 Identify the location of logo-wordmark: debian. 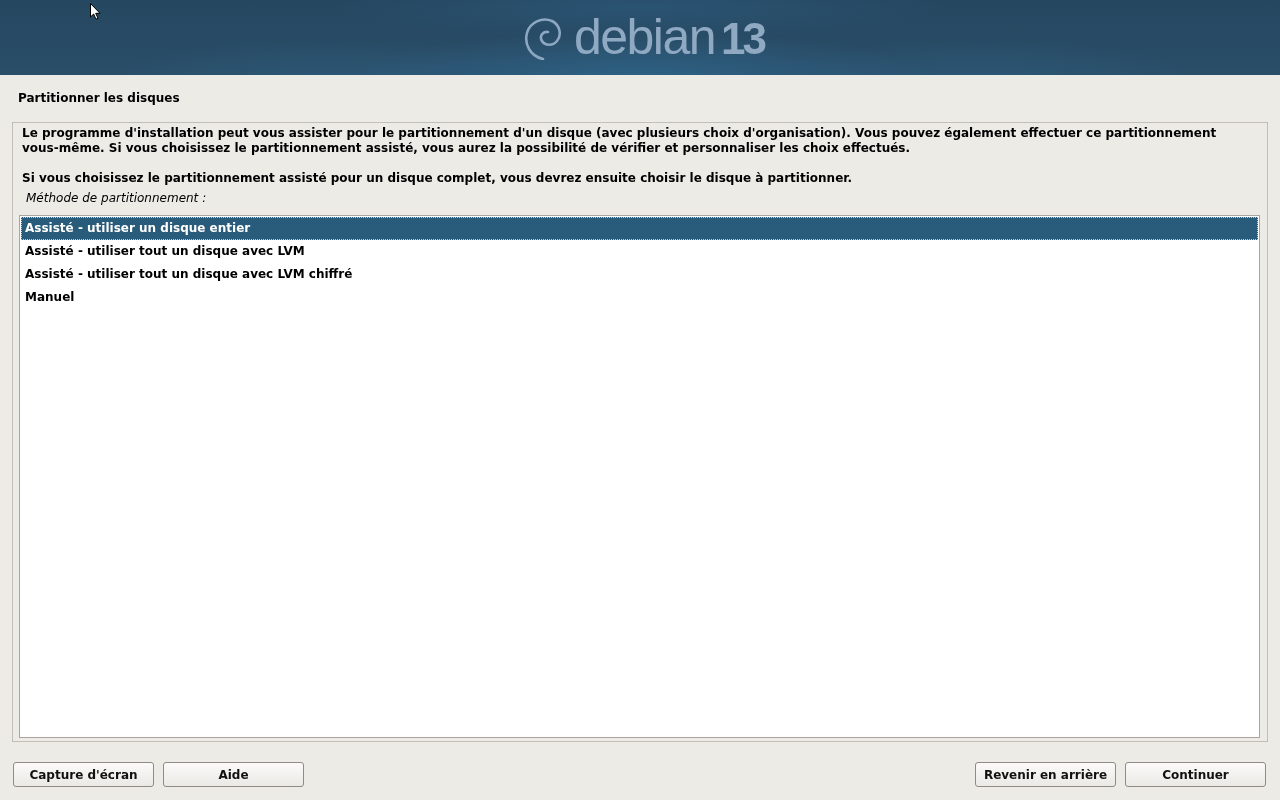
(644, 36).